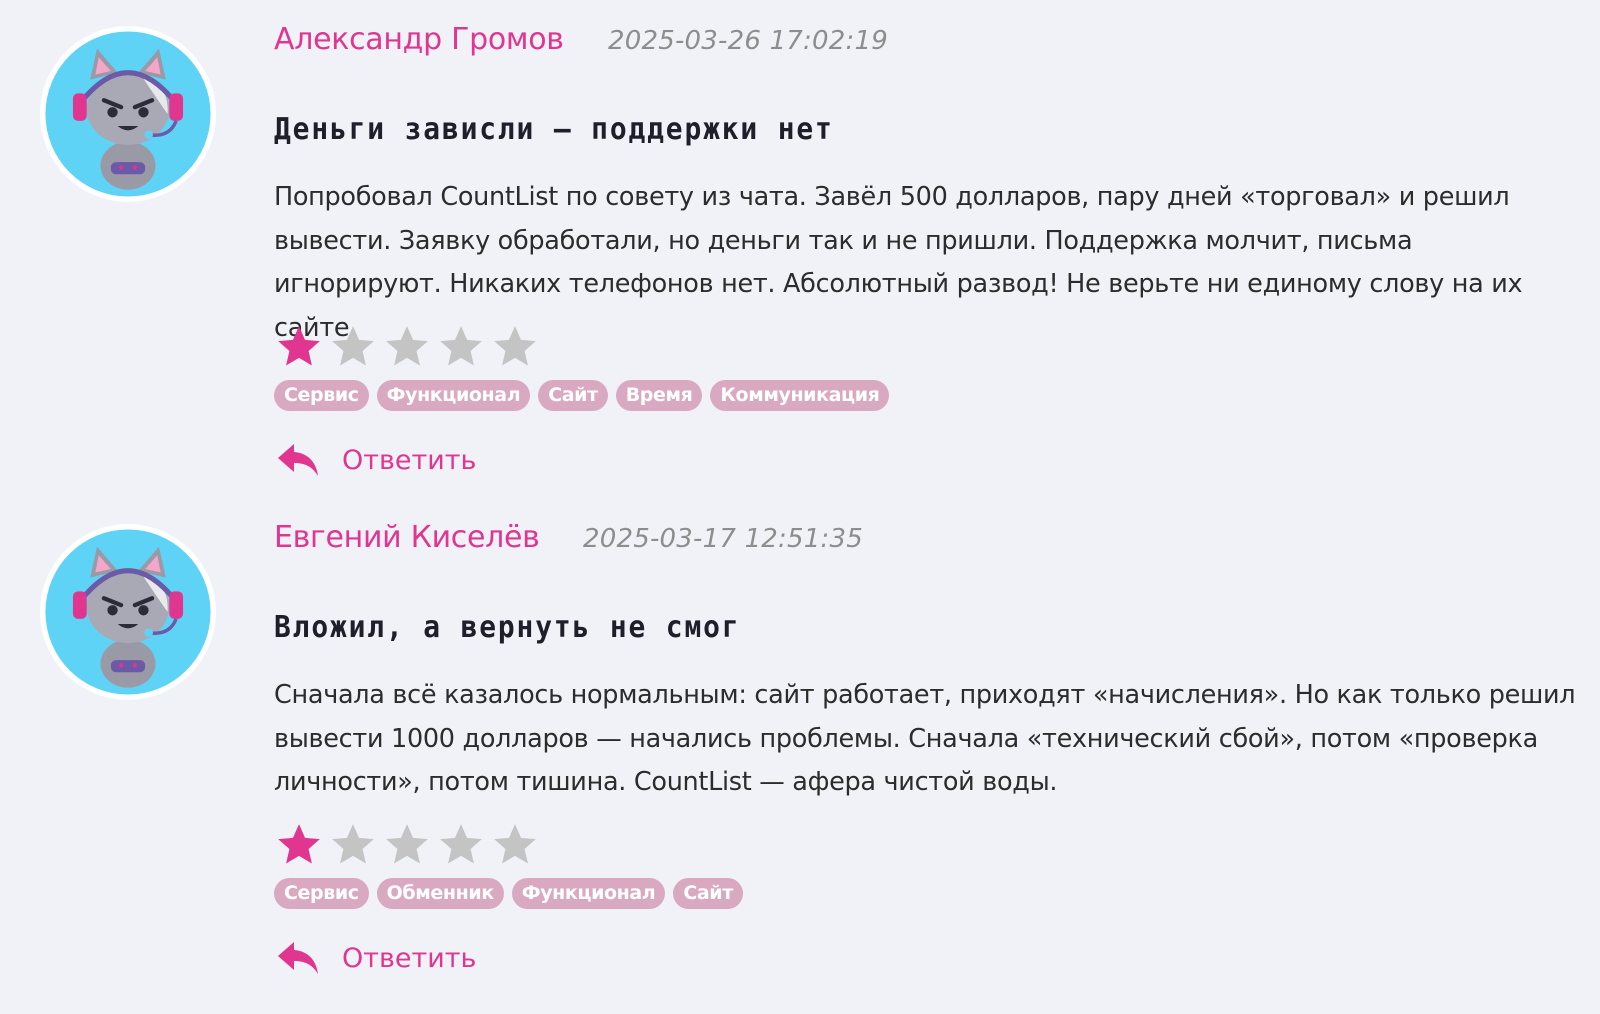 This screenshot has height=1014, width=1600. What do you see at coordinates (440, 893) in the screenshot?
I see `tag: Обменник` at bounding box center [440, 893].